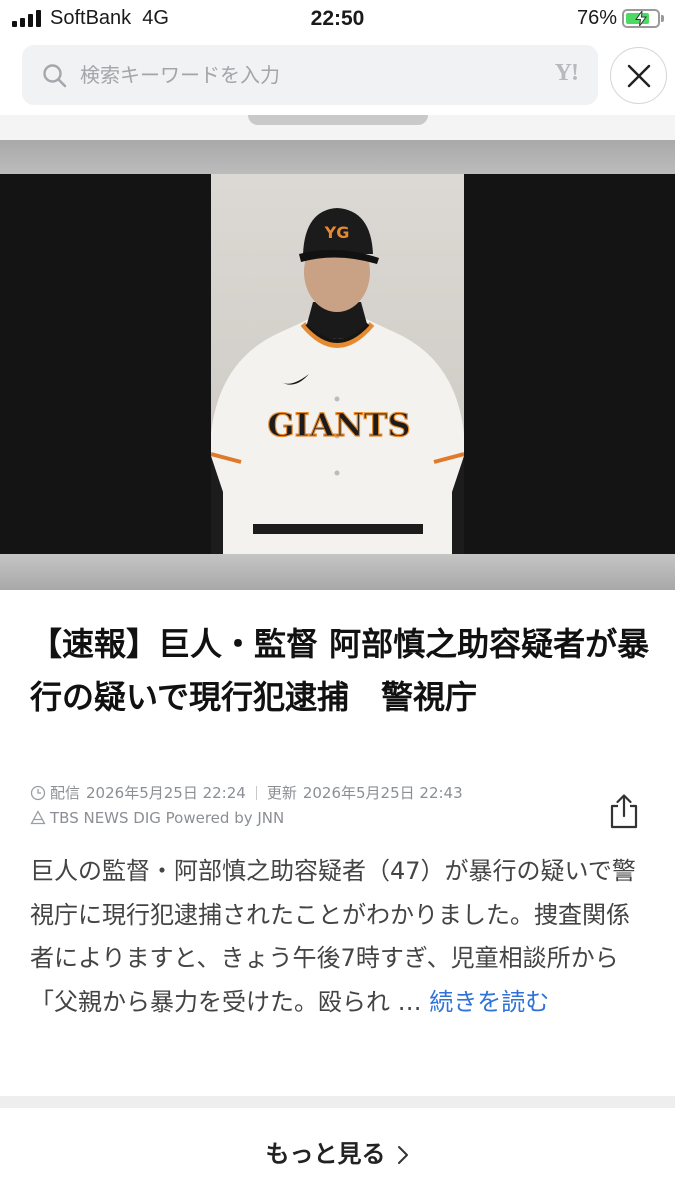 The width and height of the screenshot is (675, 1200). Describe the element at coordinates (340, 670) in the screenshot. I see `article-headline: 【速報】巨人・監督 阿部慎之助容疑者が暴行の疑いで現行犯逮捕 警視庁` at that location.